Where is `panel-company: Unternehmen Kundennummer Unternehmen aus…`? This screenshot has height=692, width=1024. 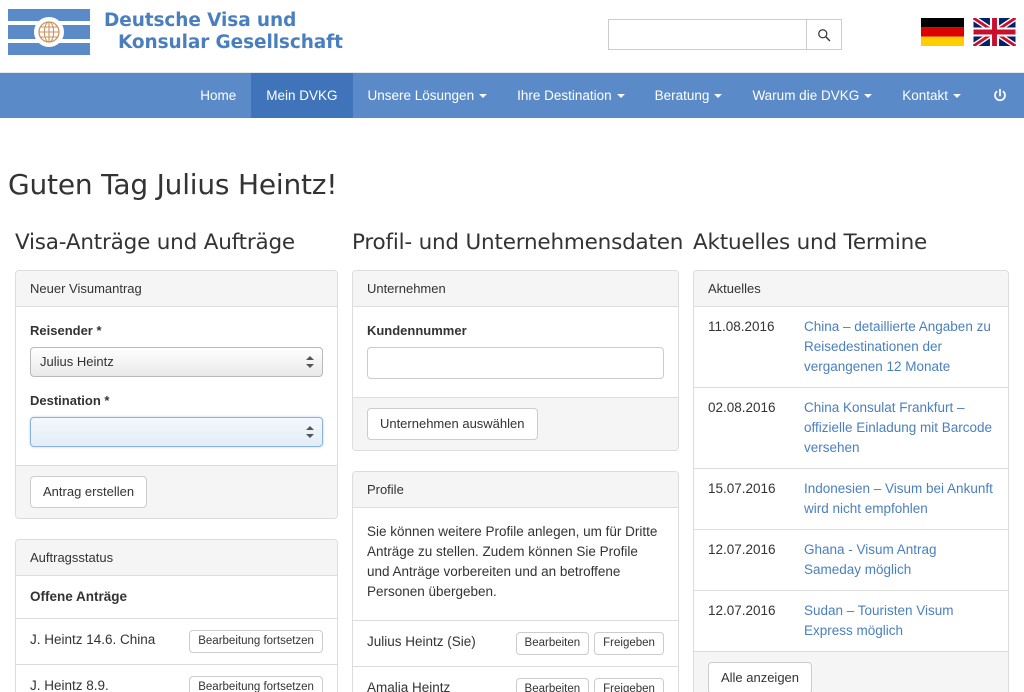
panel-company: Unternehmen Kundennummer Unternehmen aus… is located at coordinates (515, 360).